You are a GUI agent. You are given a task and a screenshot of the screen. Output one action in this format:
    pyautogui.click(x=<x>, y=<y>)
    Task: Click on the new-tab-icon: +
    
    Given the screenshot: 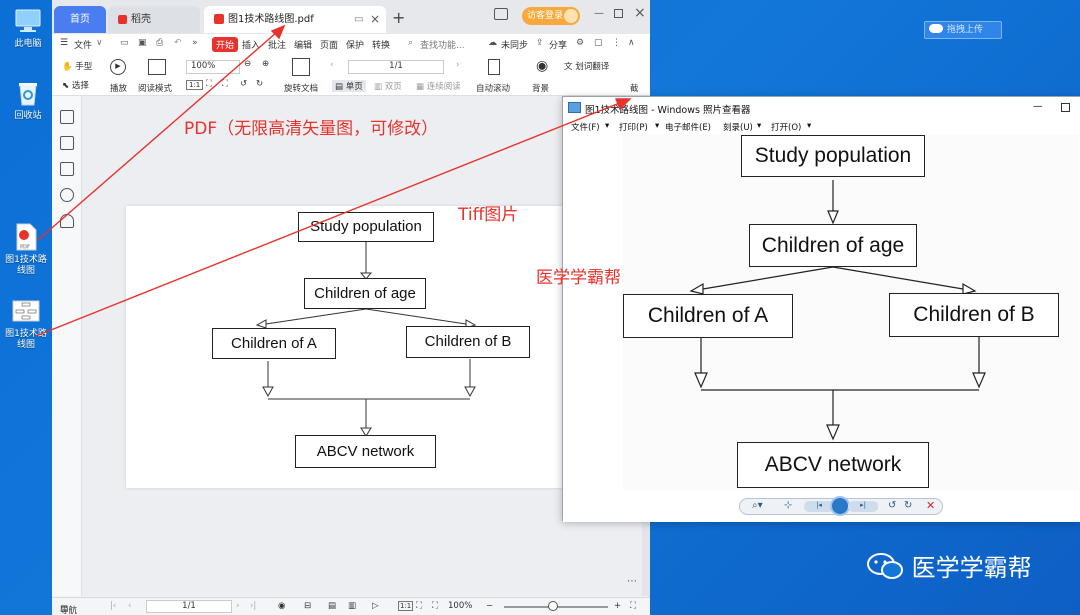 What is the action you would take?
    pyautogui.click(x=398, y=17)
    